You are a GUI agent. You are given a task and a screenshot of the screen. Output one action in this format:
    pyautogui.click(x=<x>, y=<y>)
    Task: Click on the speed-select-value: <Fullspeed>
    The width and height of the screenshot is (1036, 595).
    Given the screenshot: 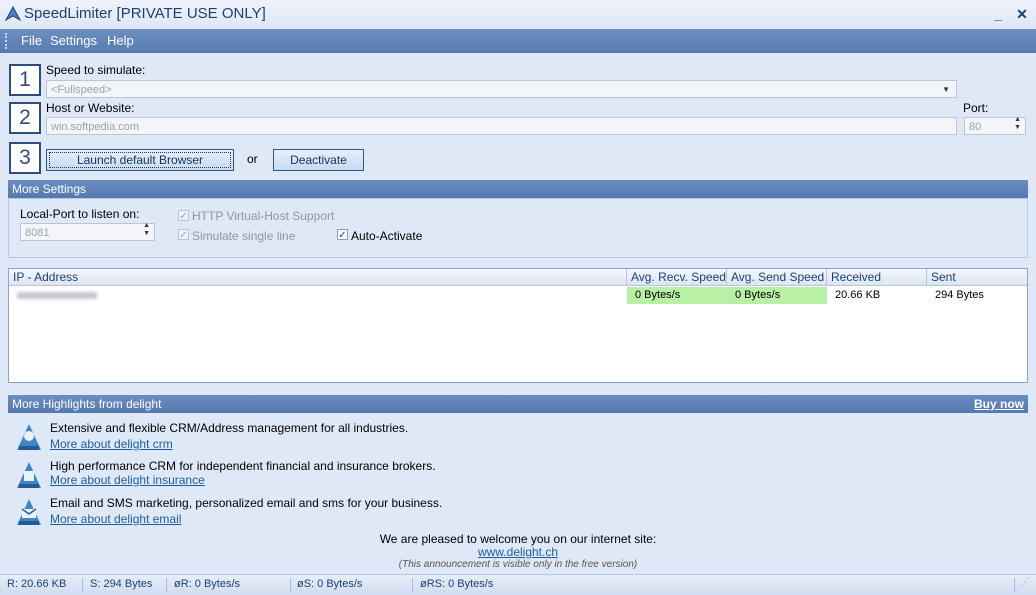 What is the action you would take?
    pyautogui.click(x=81, y=90)
    